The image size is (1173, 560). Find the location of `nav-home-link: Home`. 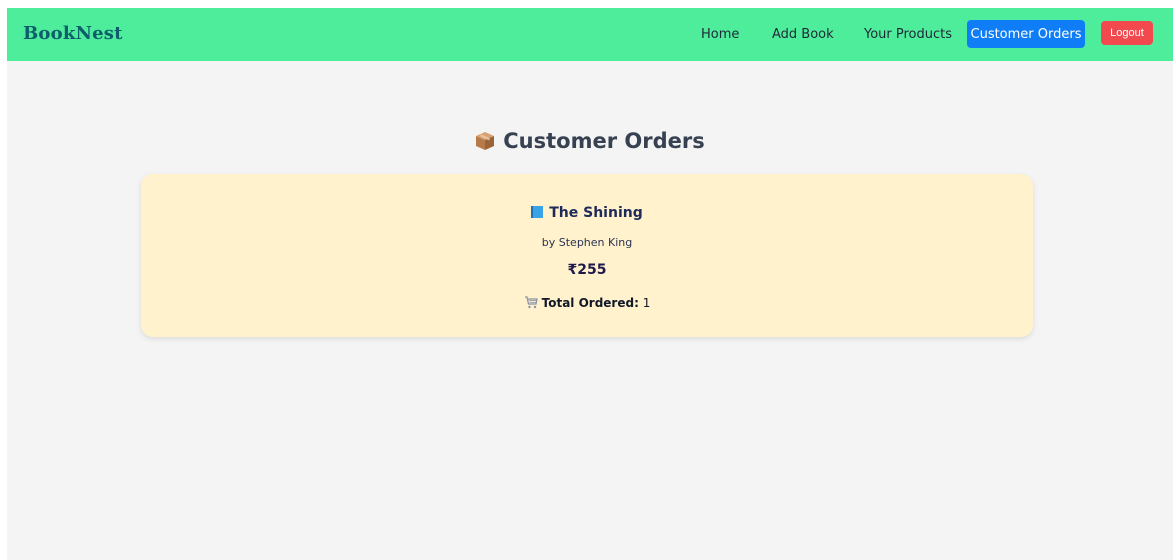

nav-home-link: Home is located at coordinates (720, 34).